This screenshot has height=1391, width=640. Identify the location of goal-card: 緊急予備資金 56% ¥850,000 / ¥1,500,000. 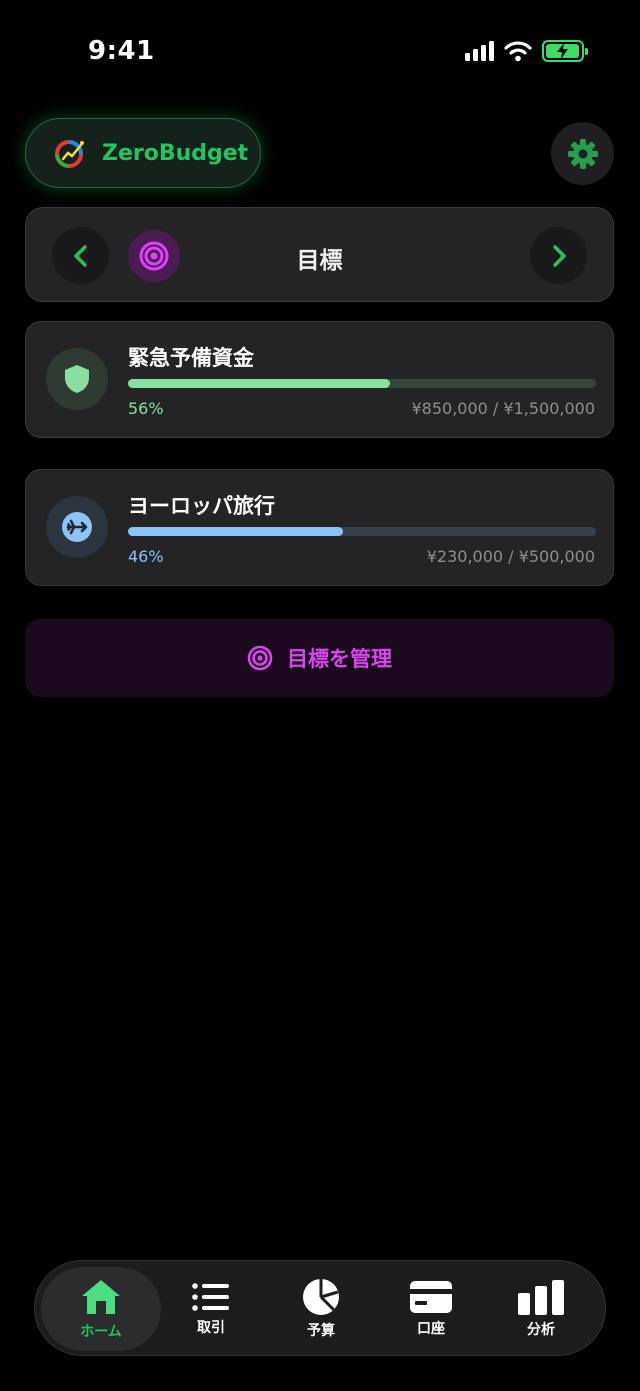
(319, 379).